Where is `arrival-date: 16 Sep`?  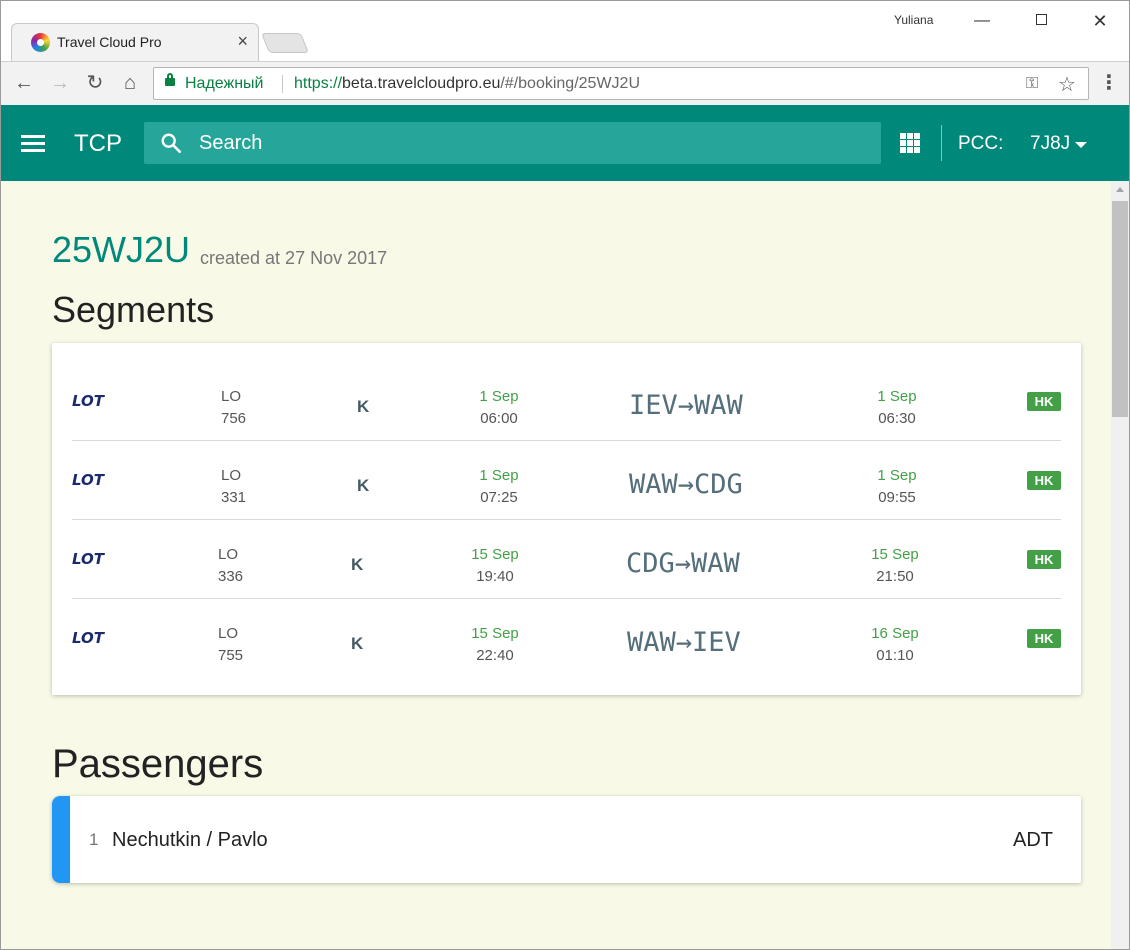
arrival-date: 16 Sep is located at coordinates (895, 633).